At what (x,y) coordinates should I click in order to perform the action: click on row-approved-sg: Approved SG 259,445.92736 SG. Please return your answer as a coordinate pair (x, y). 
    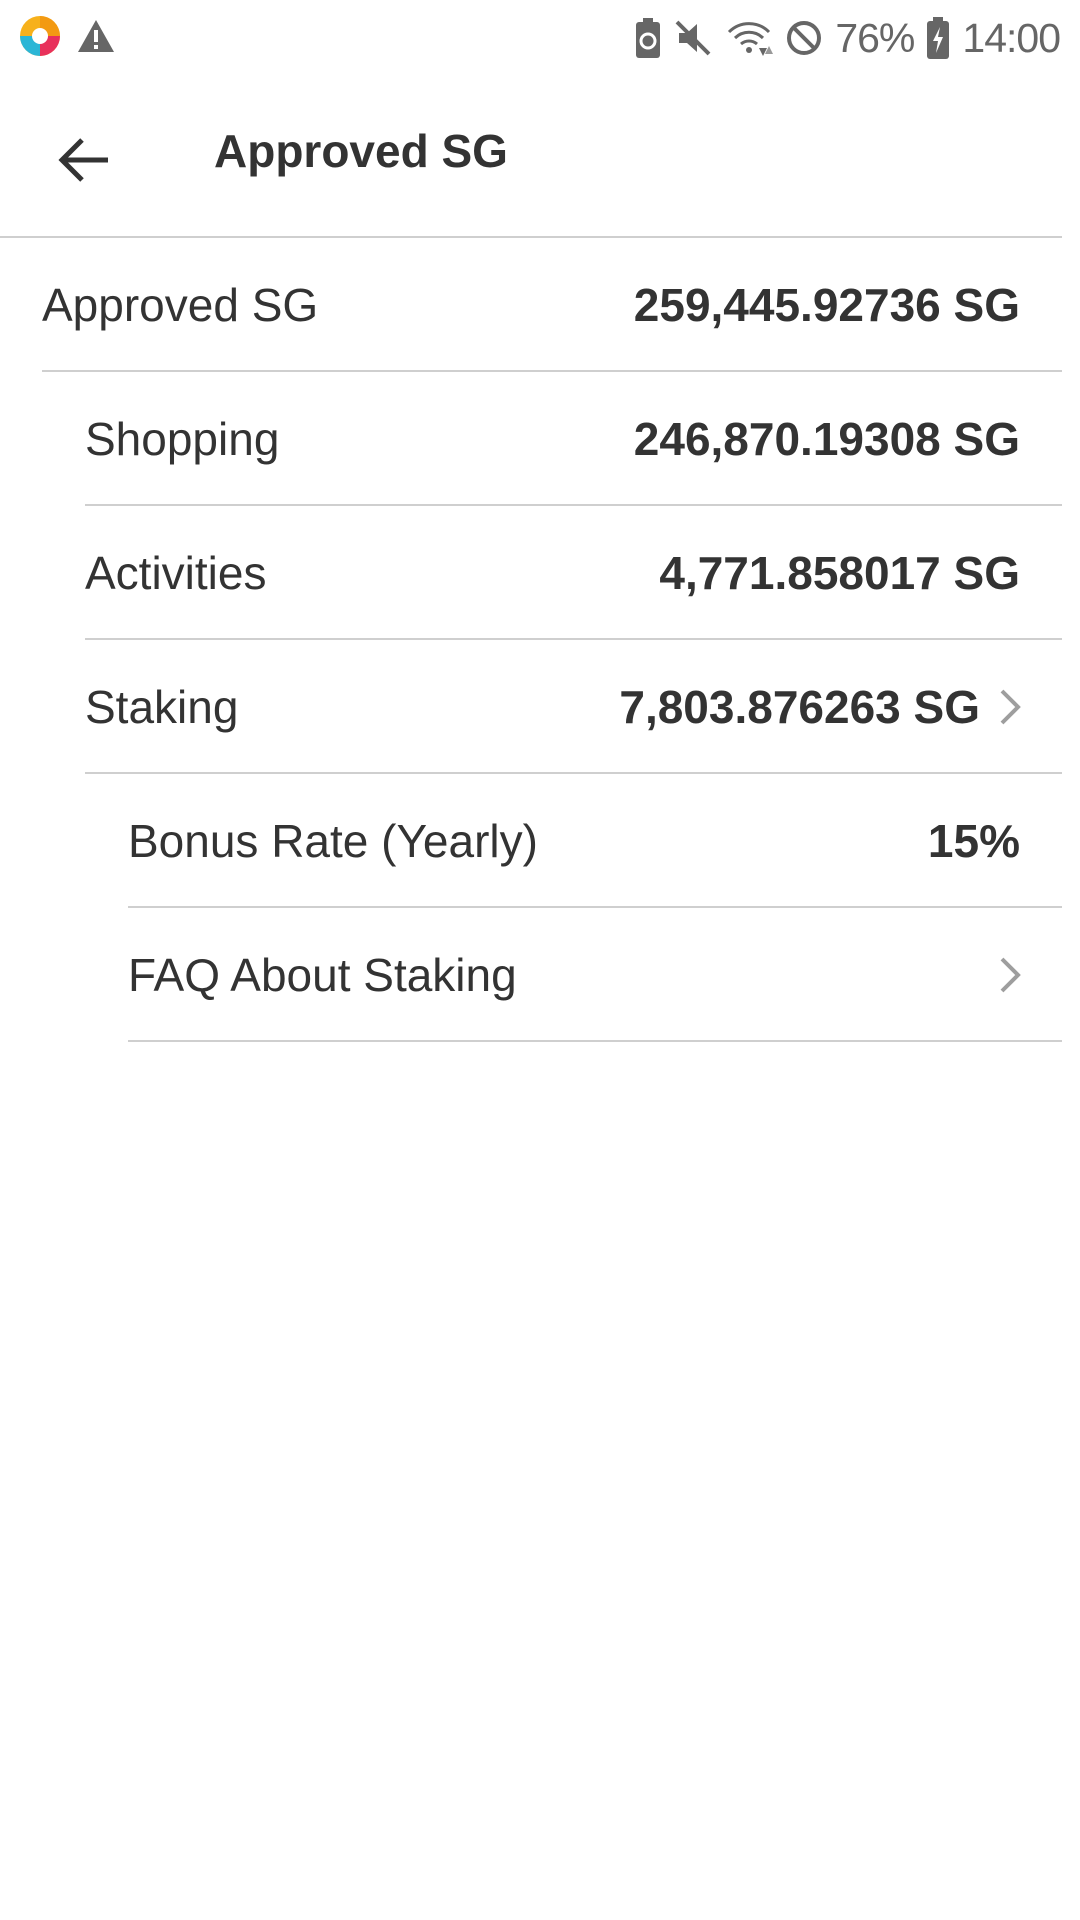
    Looking at the image, I should click on (552, 305).